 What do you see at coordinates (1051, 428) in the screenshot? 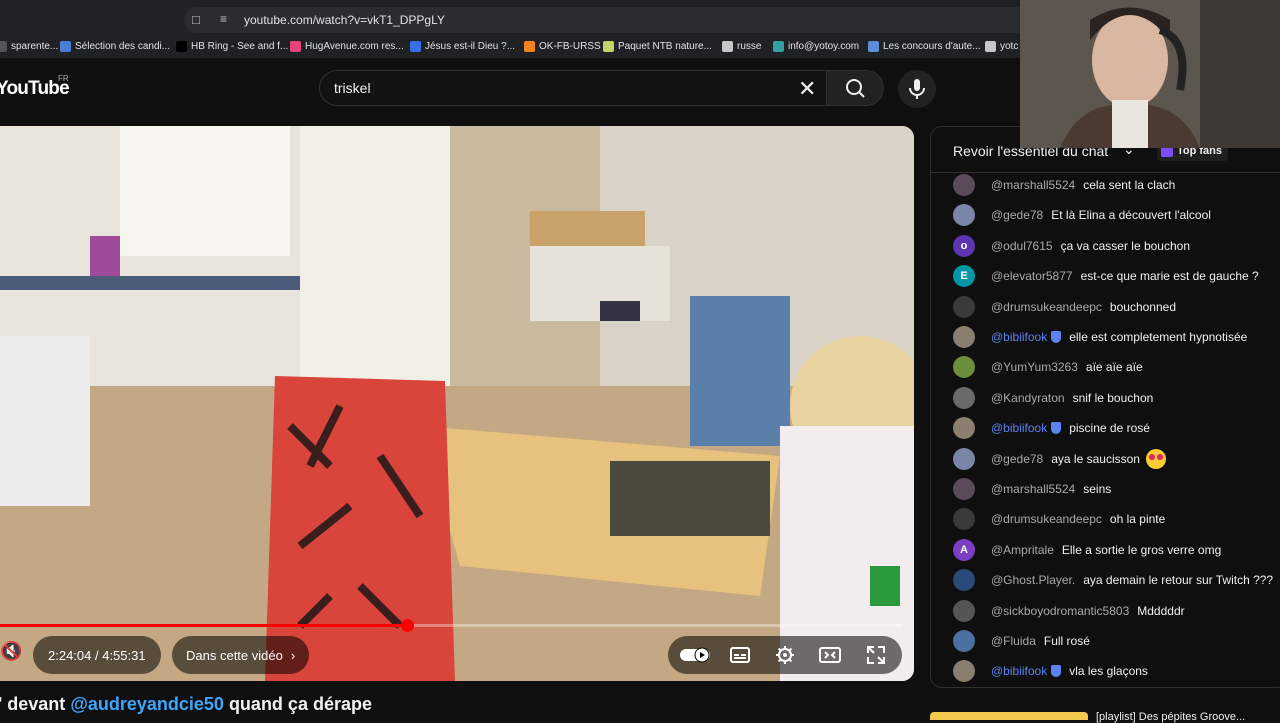
I see `chat-message: @bibiifook piscine de rosé` at bounding box center [1051, 428].